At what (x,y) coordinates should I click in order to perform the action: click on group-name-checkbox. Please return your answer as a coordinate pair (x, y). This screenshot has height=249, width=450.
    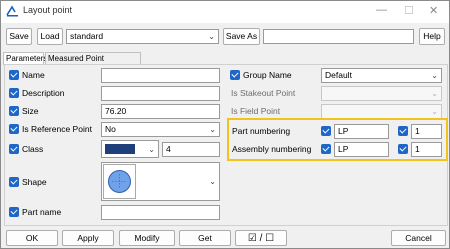
    Looking at the image, I should click on (235, 75).